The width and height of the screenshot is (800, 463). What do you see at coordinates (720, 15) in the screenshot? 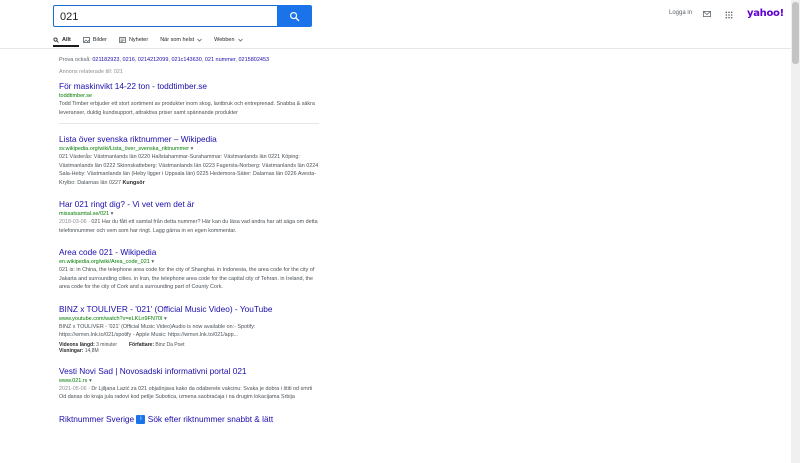
I see `header-actions: Logga in yahoo!` at bounding box center [720, 15].